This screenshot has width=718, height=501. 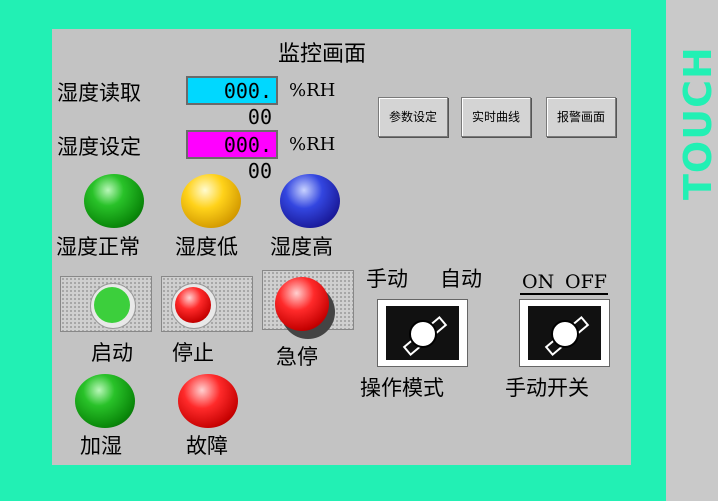 What do you see at coordinates (98, 247) in the screenshot?
I see `humidity-normal-label: 湿度正常` at bounding box center [98, 247].